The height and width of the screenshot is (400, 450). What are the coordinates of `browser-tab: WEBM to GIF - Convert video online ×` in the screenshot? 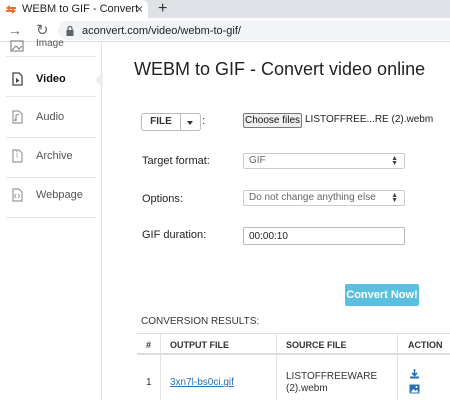 It's located at (74, 9).